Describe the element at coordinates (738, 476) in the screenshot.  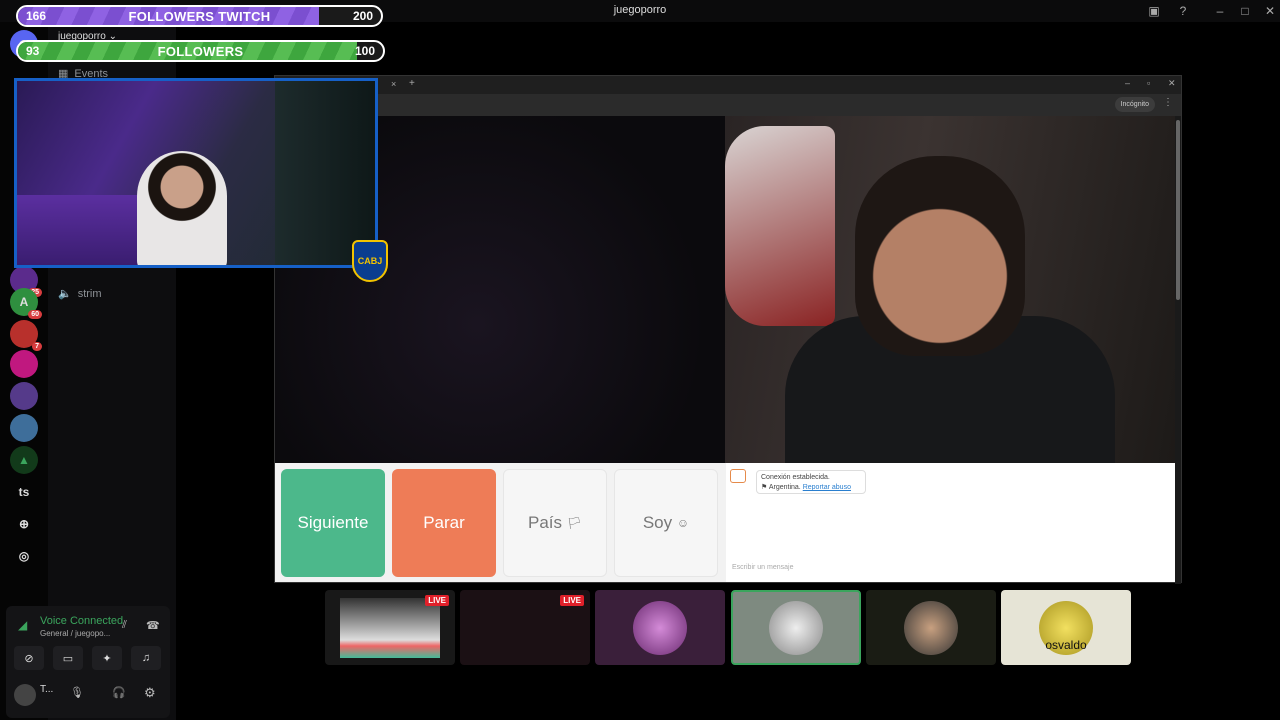
I see `chat-logo-icon` at that location.